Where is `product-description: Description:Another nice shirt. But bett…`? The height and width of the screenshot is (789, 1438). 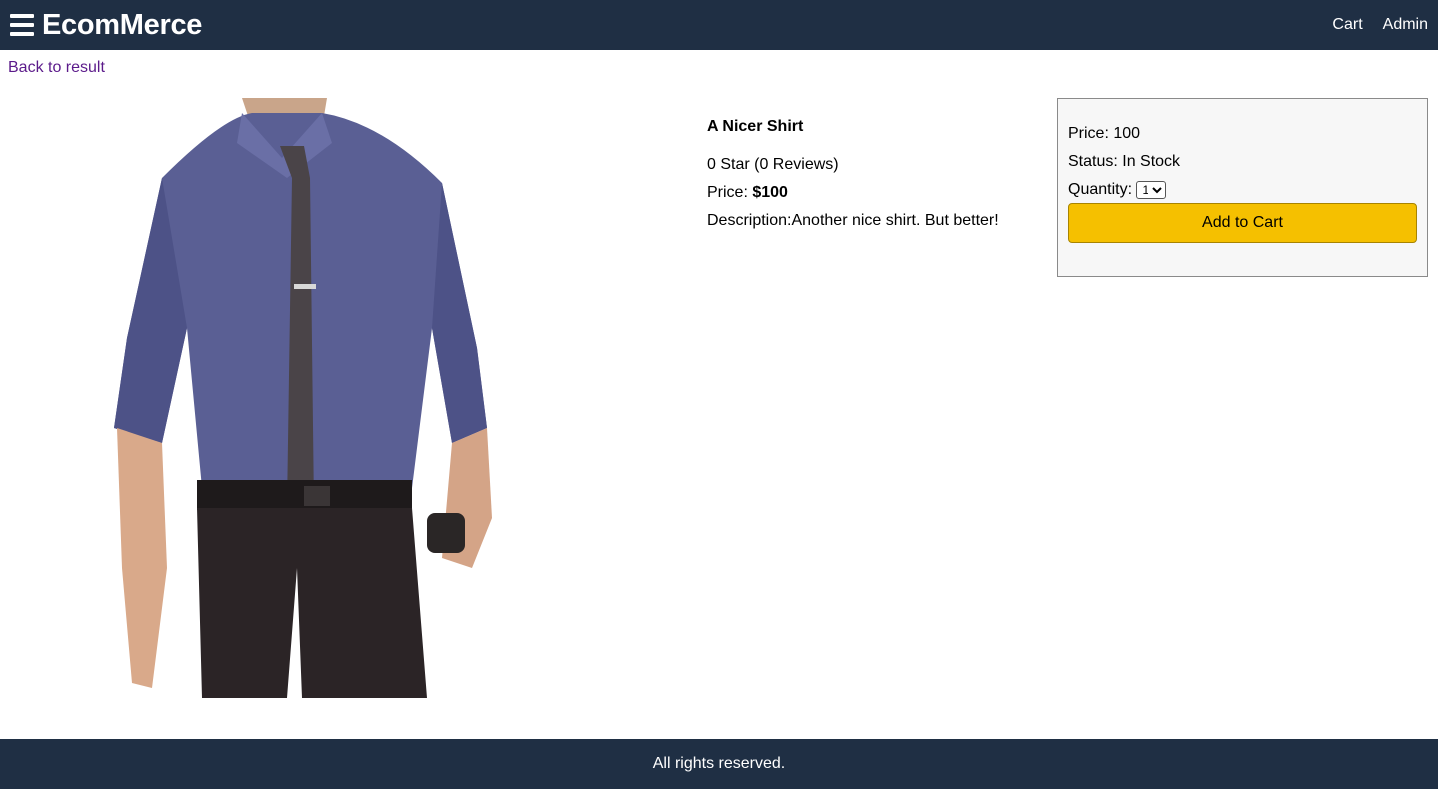 product-description: Description:Another nice shirt. But bett… is located at coordinates (853, 220).